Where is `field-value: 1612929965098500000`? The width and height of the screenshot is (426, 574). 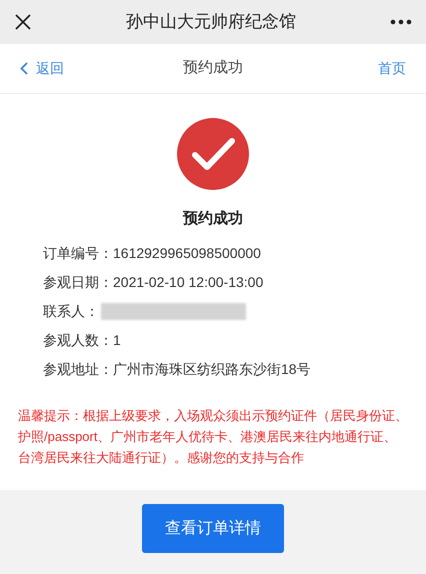 field-value: 1612929965098500000 is located at coordinates (187, 253).